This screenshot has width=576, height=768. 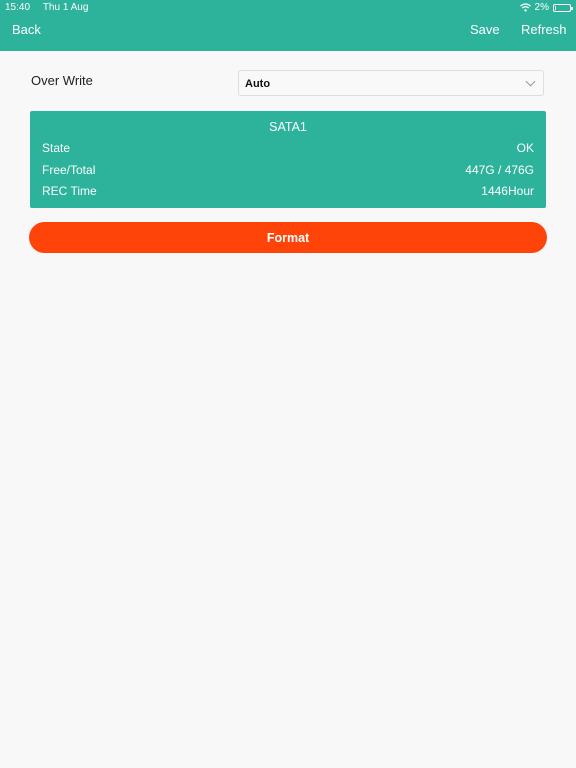 What do you see at coordinates (485, 29) in the screenshot?
I see `save-button: Save` at bounding box center [485, 29].